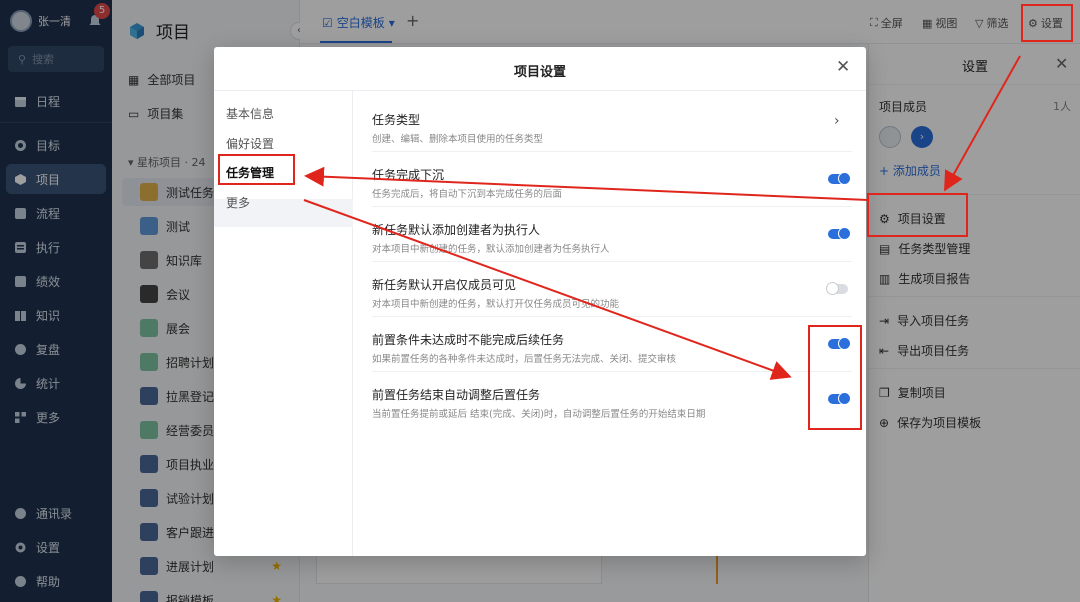 Image resolution: width=1080 pixels, height=602 pixels. What do you see at coordinates (547, 289) in the screenshot?
I see `arrow-task-management-to-toggles` at bounding box center [547, 289].